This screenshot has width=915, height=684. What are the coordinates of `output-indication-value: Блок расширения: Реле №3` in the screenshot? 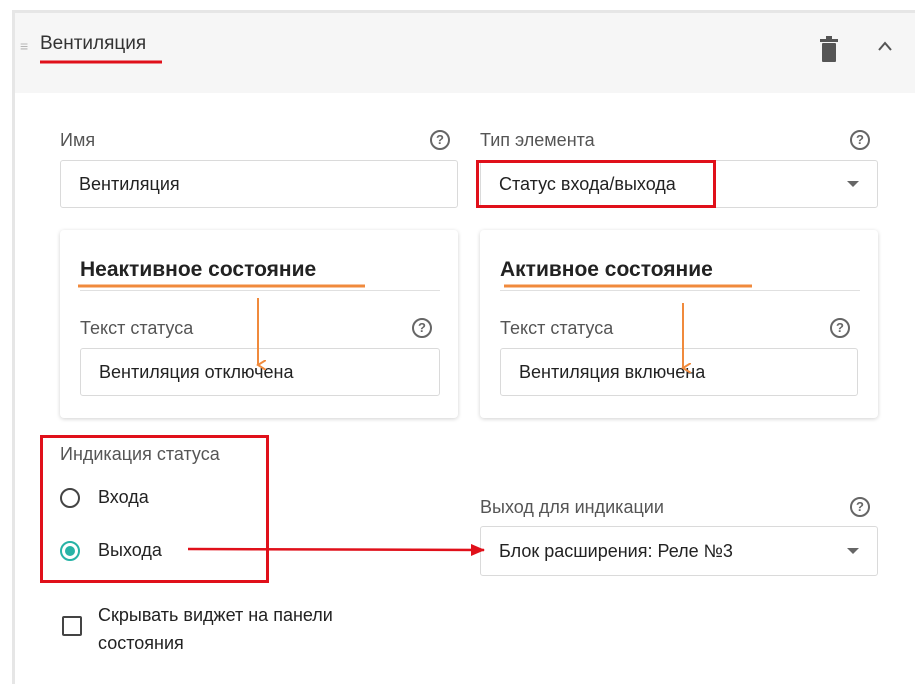 It's located at (616, 550).